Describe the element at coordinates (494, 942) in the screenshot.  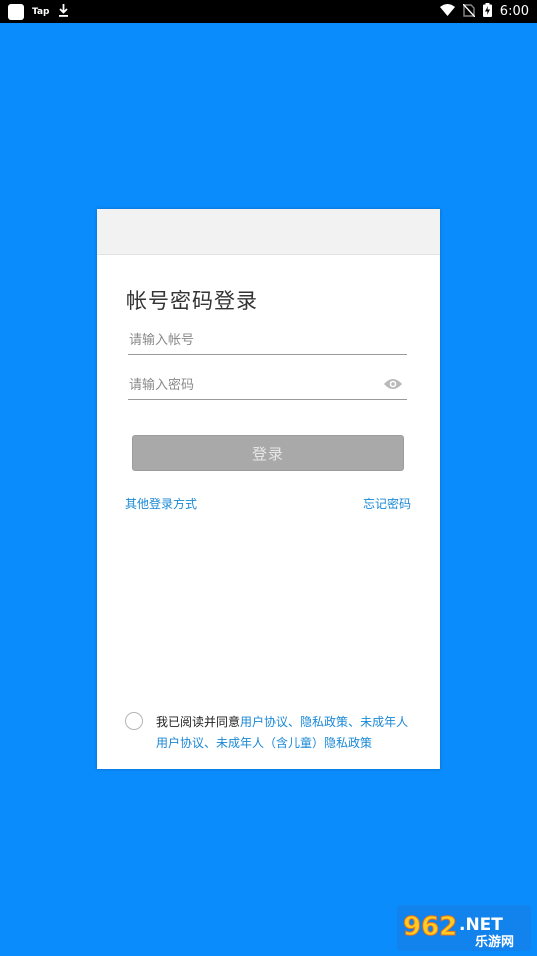
I see `watermark-site-name: 乐游网` at that location.